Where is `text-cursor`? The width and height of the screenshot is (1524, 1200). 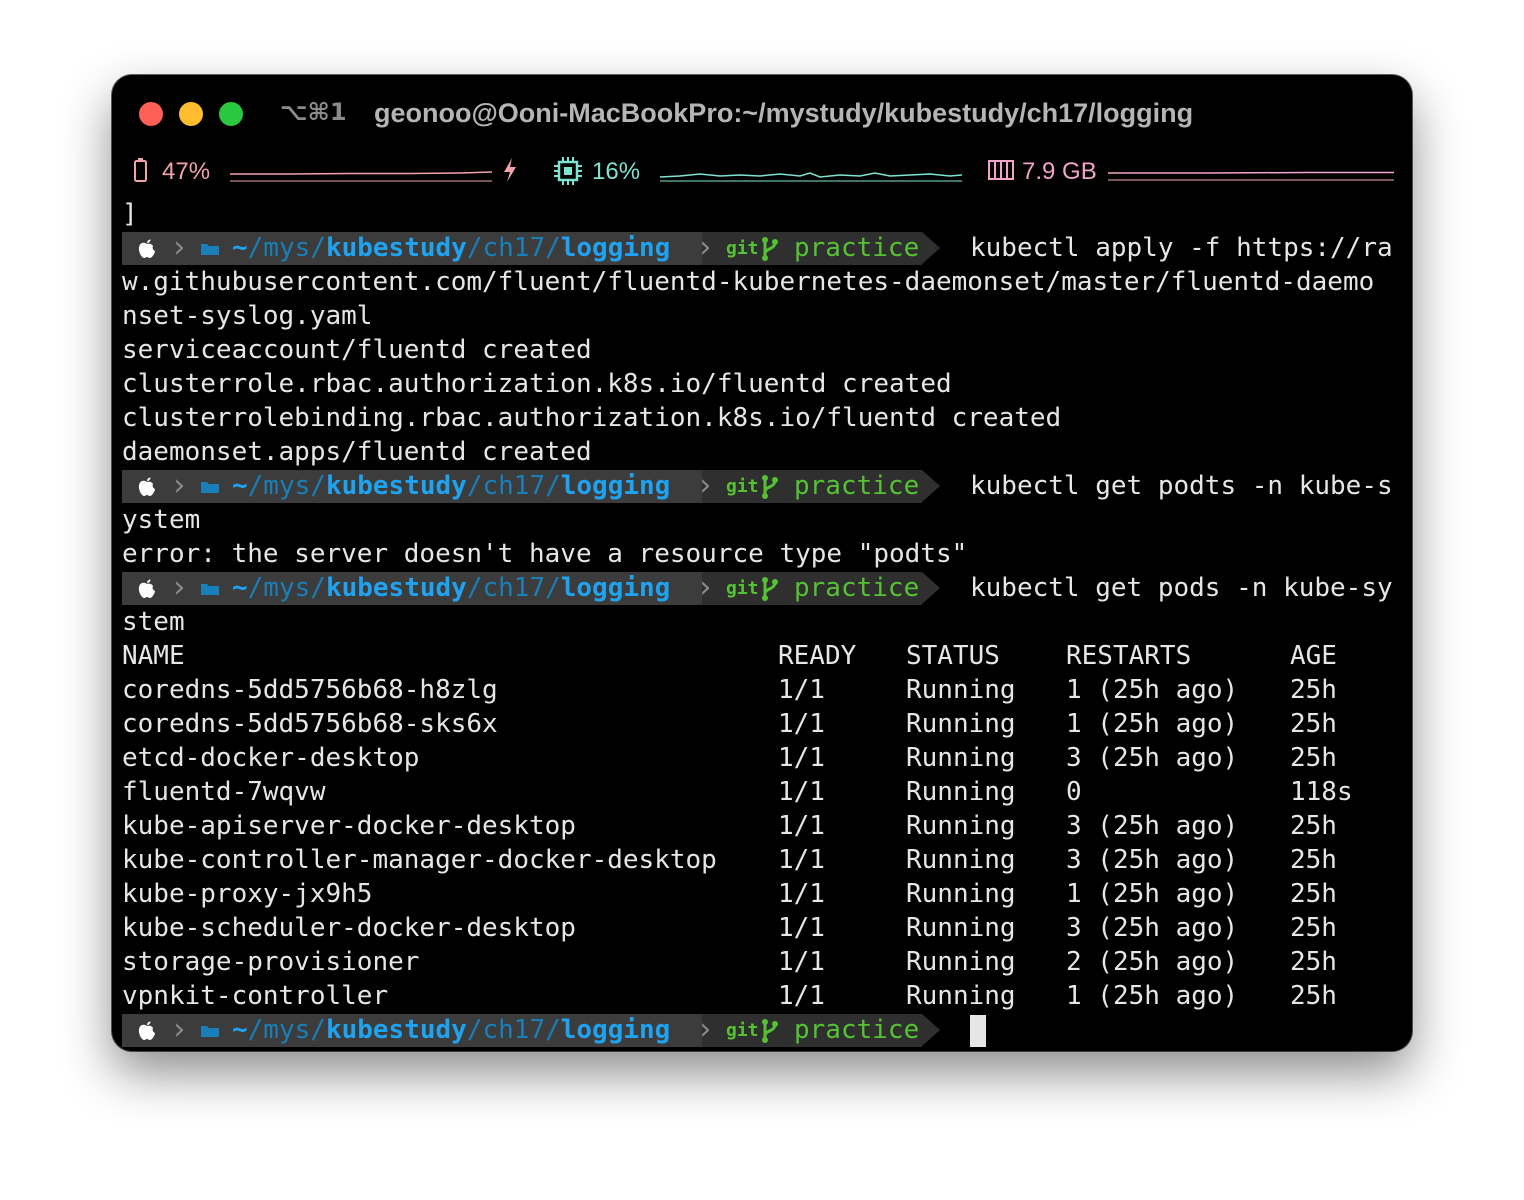
text-cursor is located at coordinates (978, 1031).